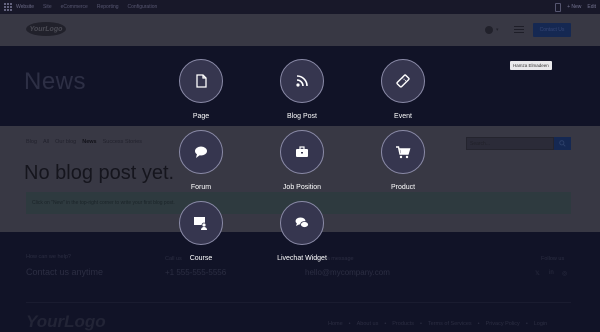  I want to click on new-course-option: Course, so click(201, 231).